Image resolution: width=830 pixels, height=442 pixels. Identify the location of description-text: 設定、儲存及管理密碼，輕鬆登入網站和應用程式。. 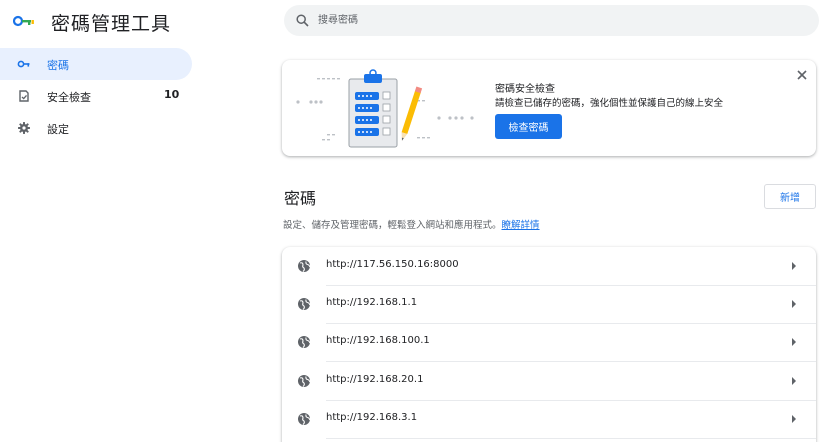
(392, 225).